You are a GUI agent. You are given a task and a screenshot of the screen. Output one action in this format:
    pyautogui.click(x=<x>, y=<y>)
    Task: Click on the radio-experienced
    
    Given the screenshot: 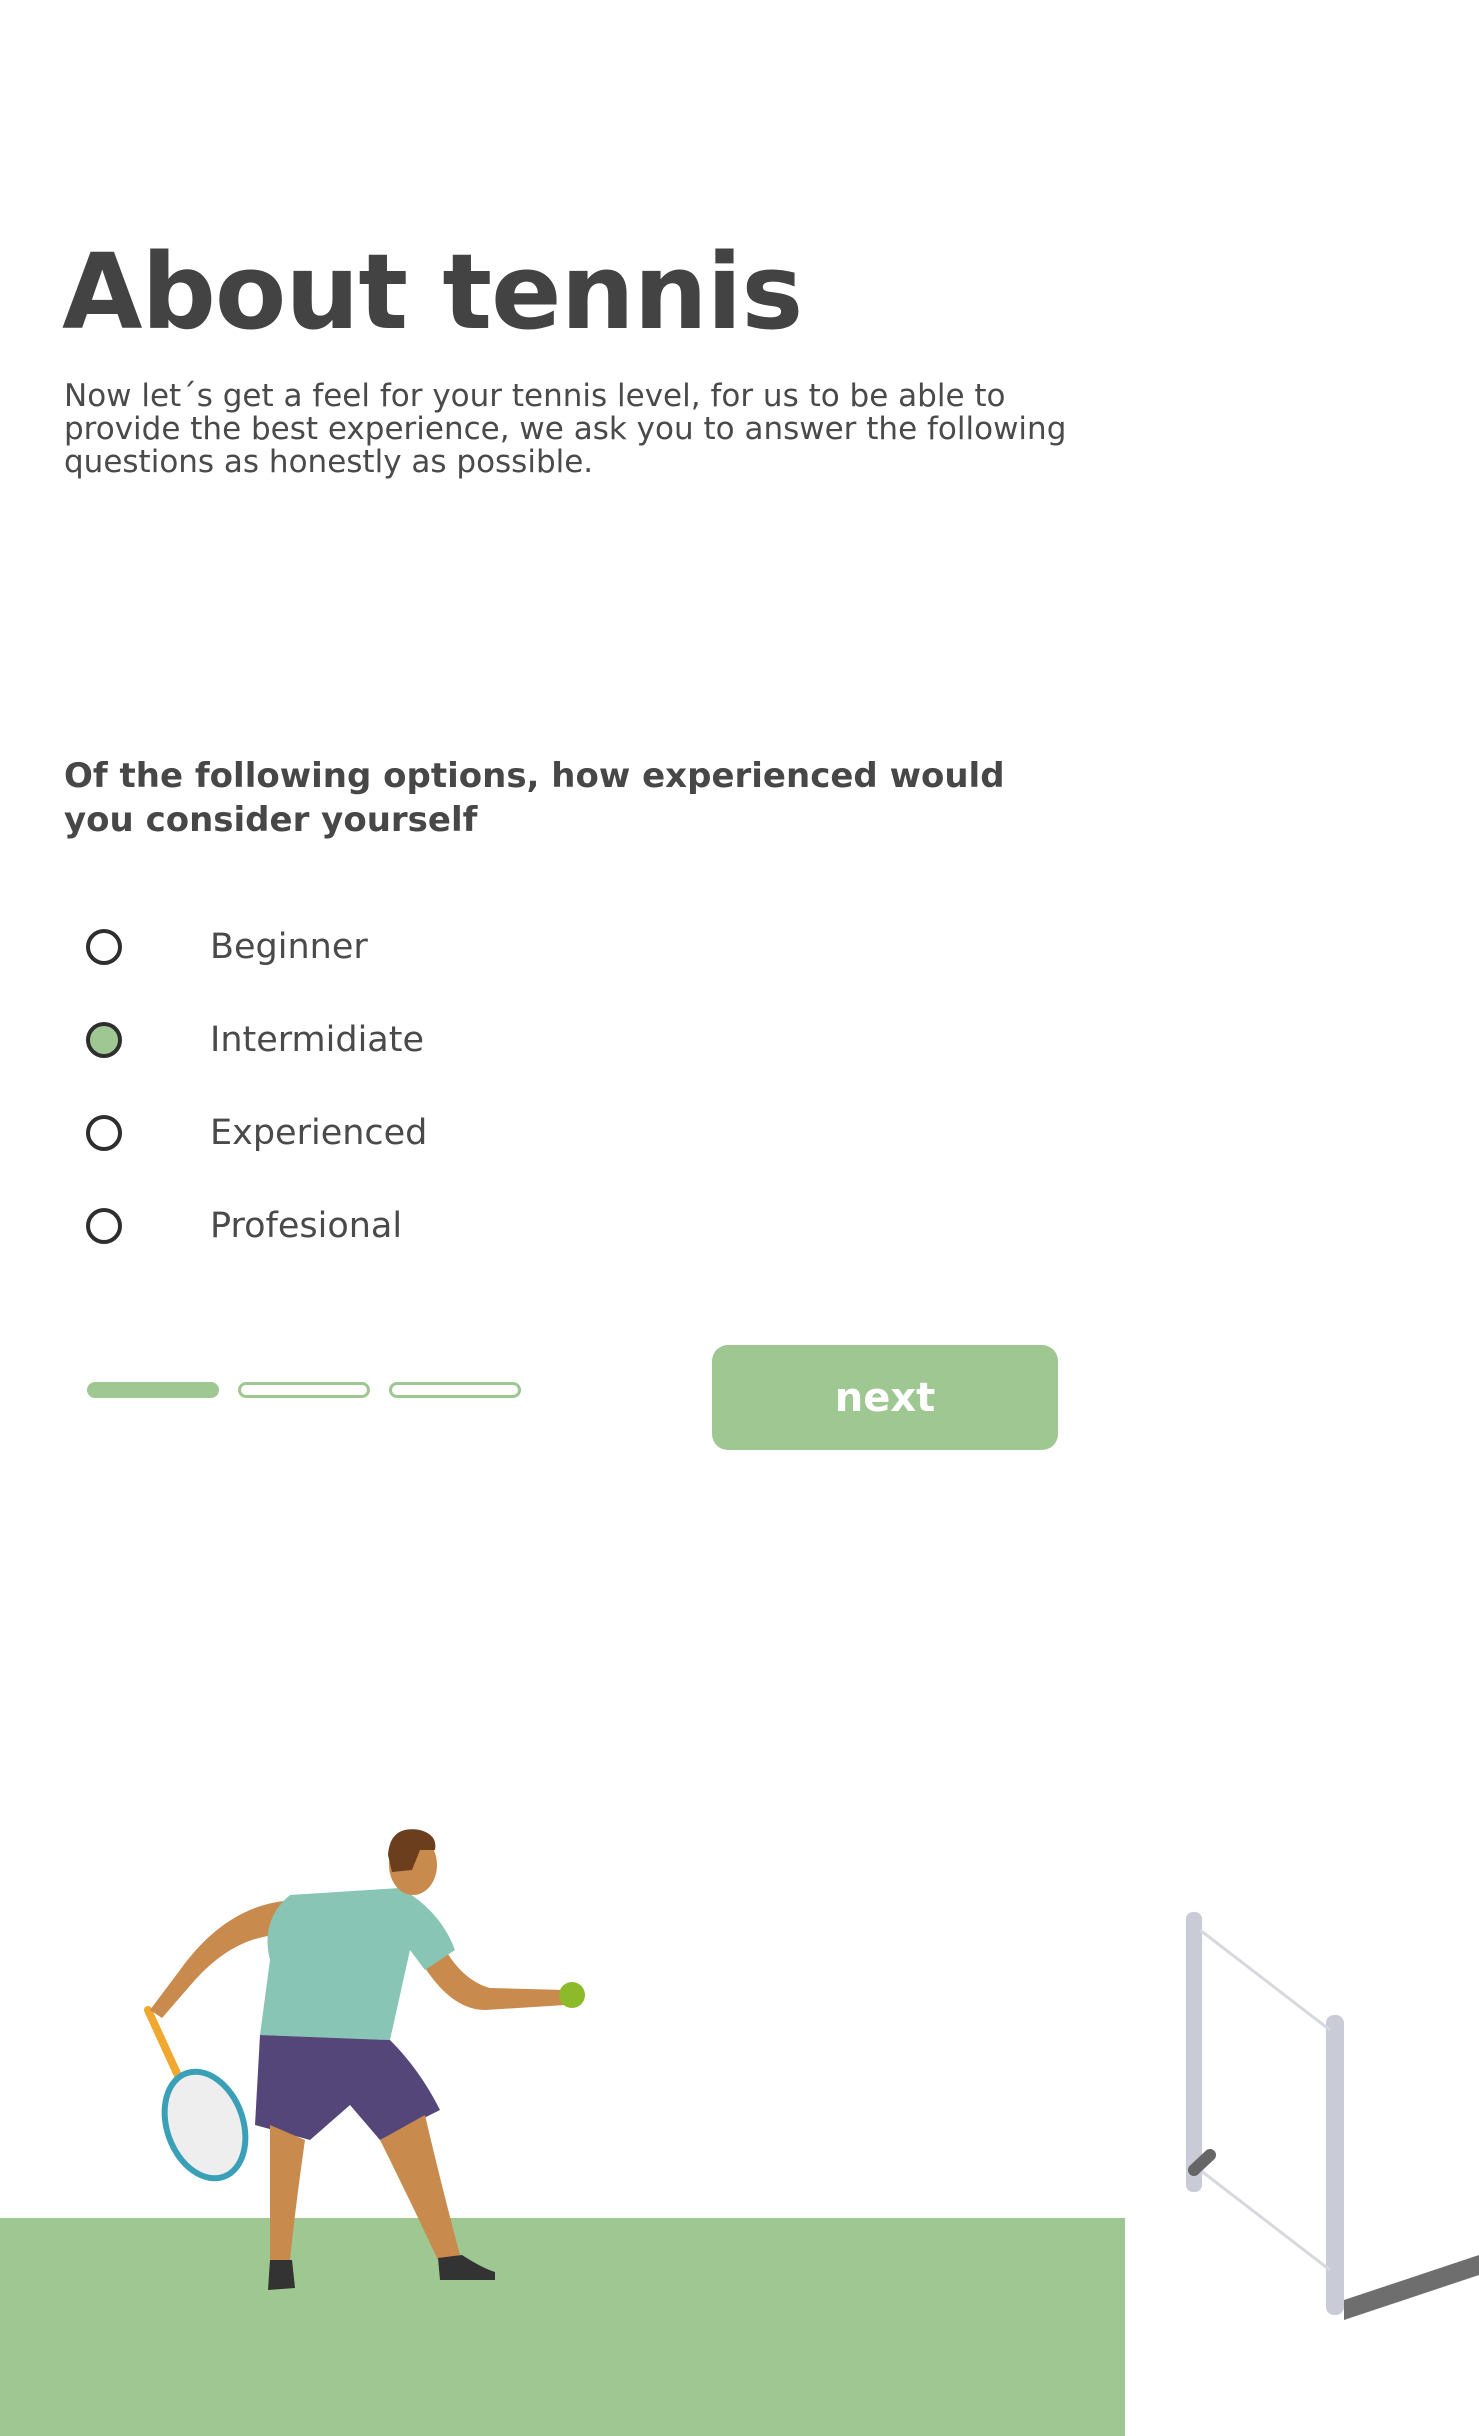 What is the action you would take?
    pyautogui.click(x=104, y=1132)
    